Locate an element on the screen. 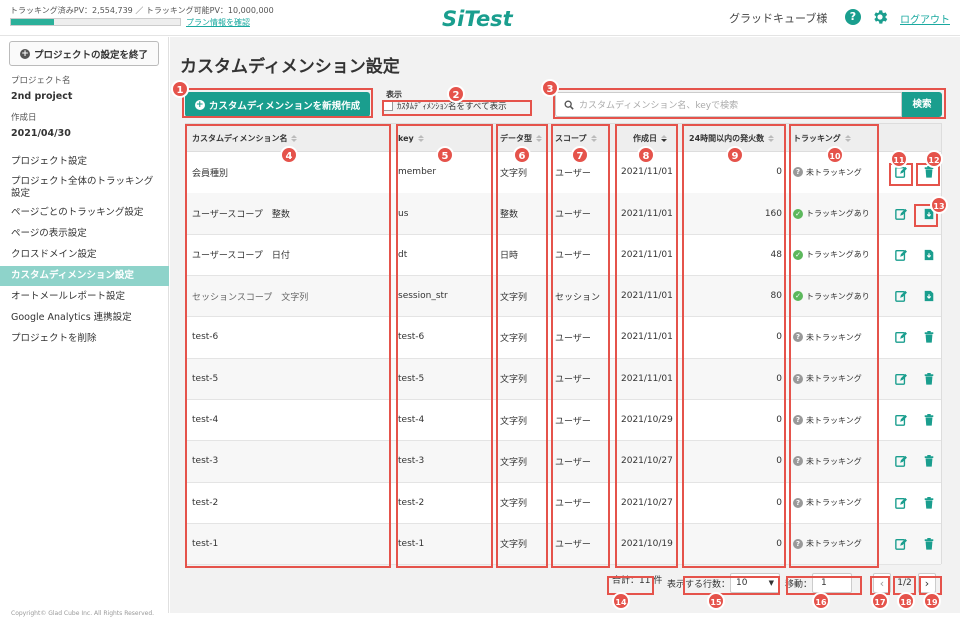  table-row: test-4 test-4 文字列 ユーザー 2021/10/29 0? 未トラッキング is located at coordinates (563, 421).